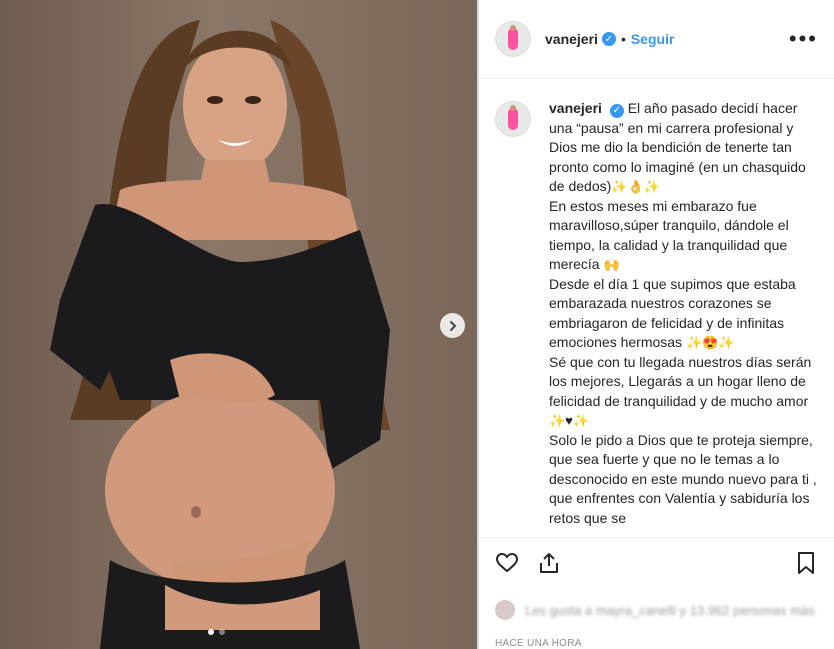 The height and width of the screenshot is (649, 834). Describe the element at coordinates (507, 563) in the screenshot. I see `heart-icon` at that location.